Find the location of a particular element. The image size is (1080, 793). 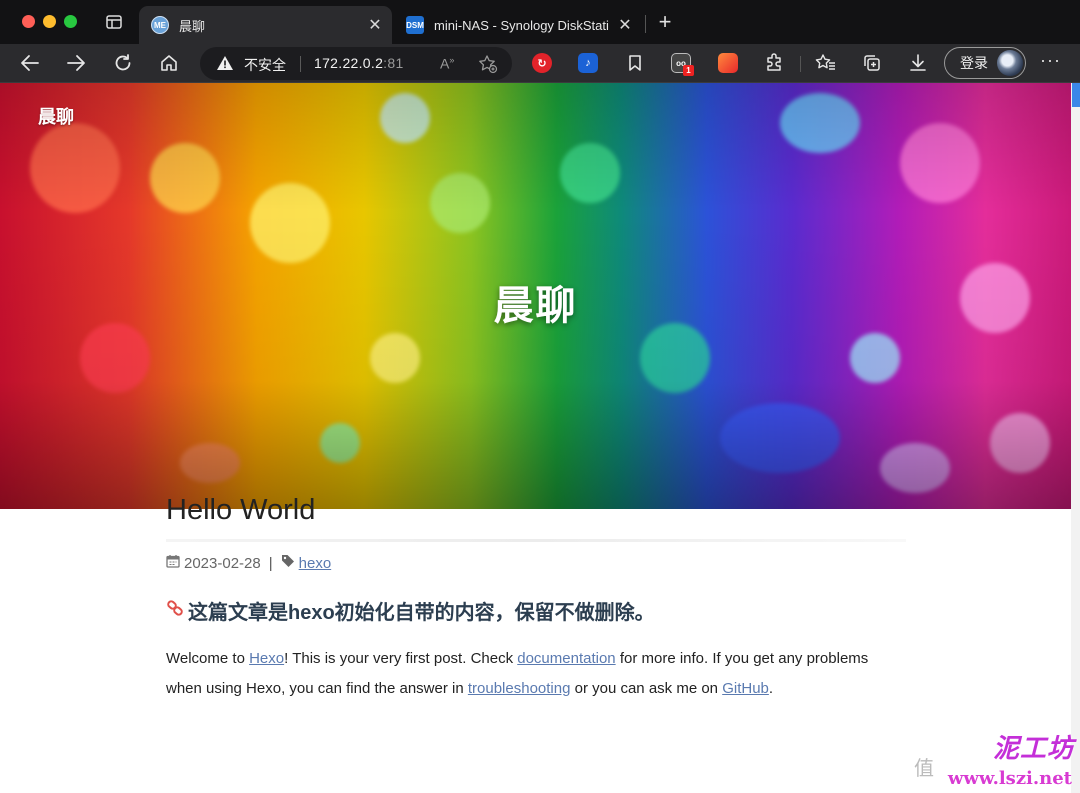

extension-redirect-icon: ↻ is located at coordinates (542, 63).